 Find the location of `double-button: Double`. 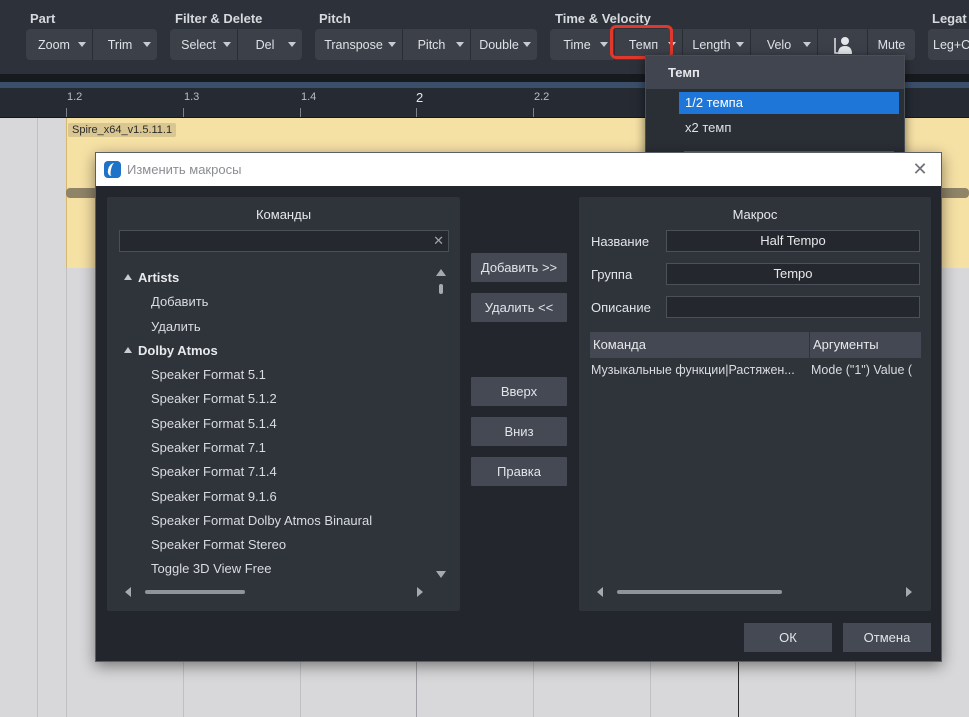

double-button: Double is located at coordinates (503, 44).